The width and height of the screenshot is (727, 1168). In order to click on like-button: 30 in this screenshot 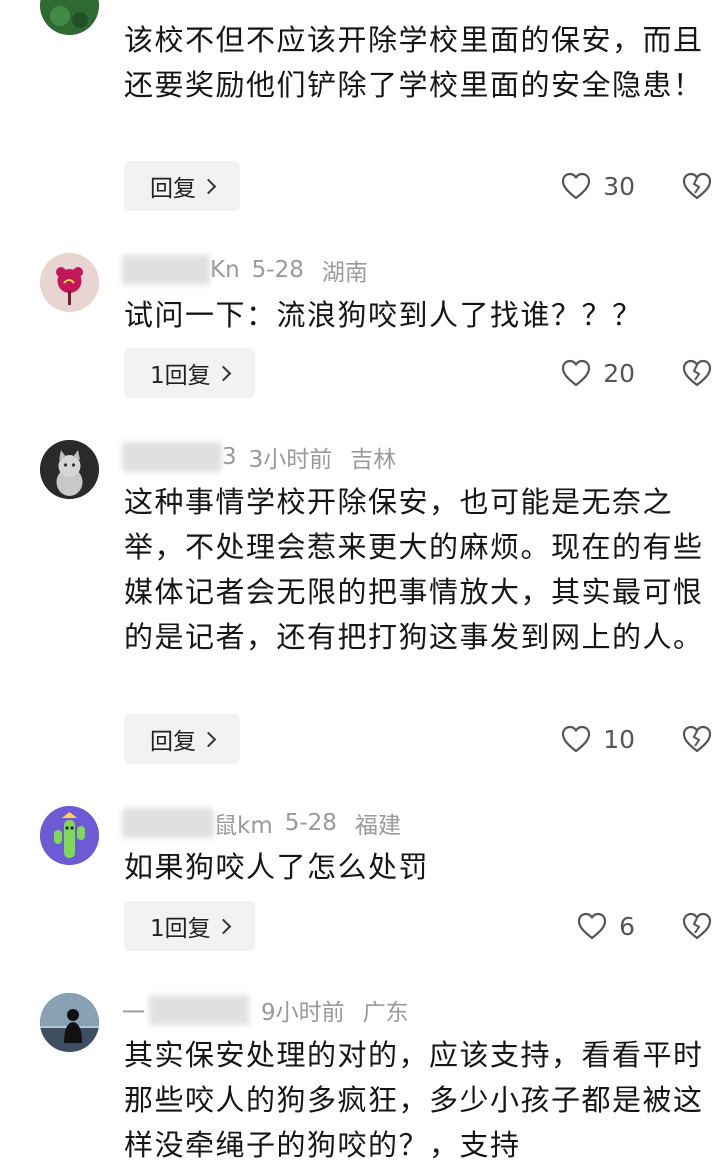, I will do `click(598, 186)`.